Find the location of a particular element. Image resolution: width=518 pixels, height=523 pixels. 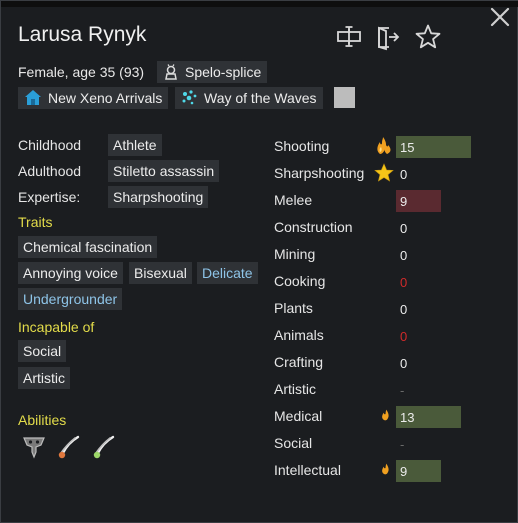

major-passion-flame-icon is located at coordinates (384, 145).